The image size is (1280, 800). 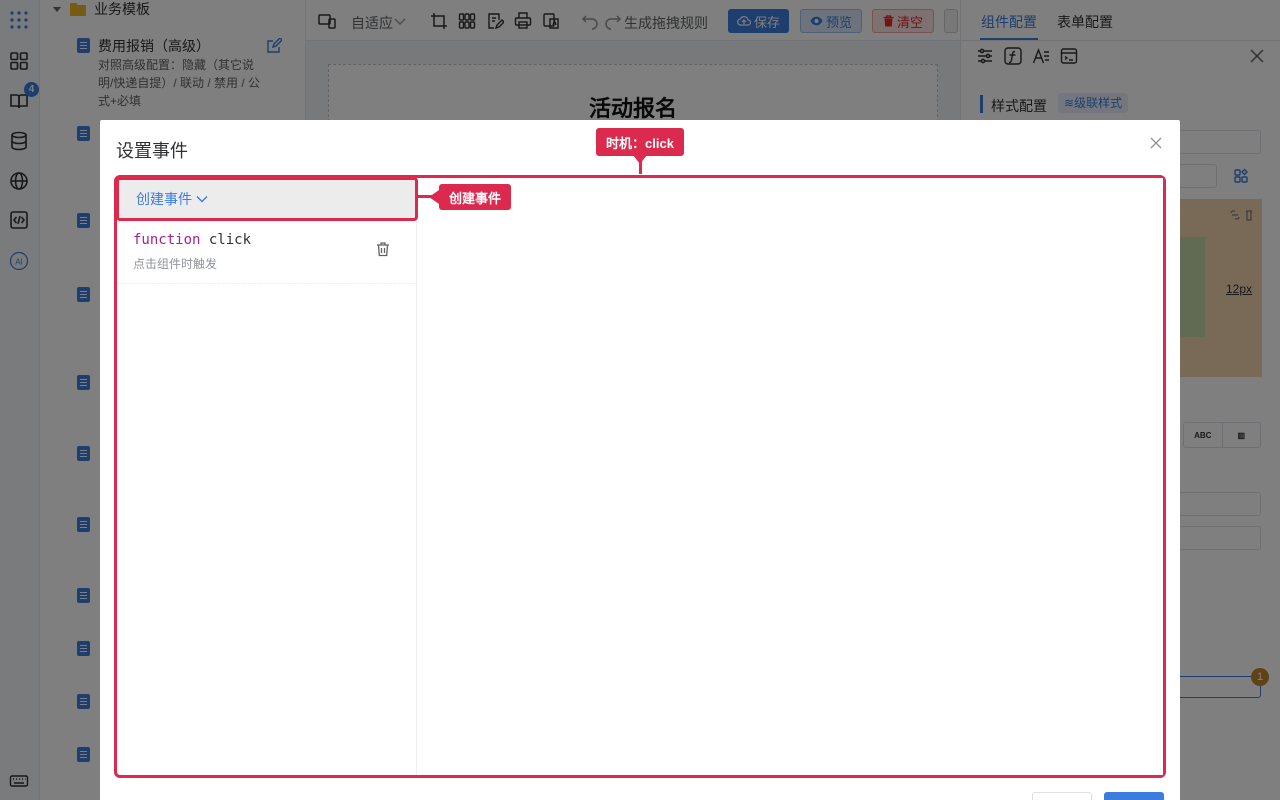 I want to click on chevron-down-icon, so click(x=202, y=199).